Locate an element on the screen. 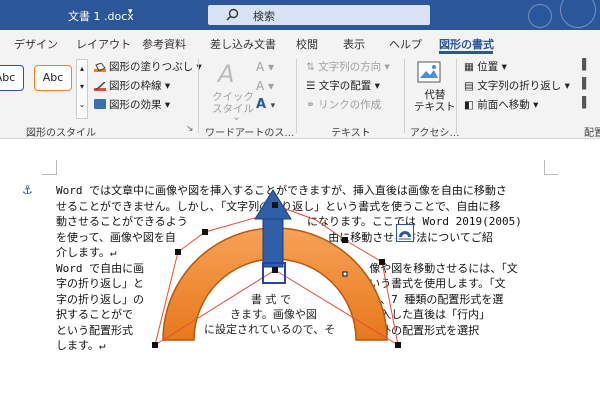 The width and height of the screenshot is (600, 400). shape-text-line: に設定されているので、そ is located at coordinates (270, 329).